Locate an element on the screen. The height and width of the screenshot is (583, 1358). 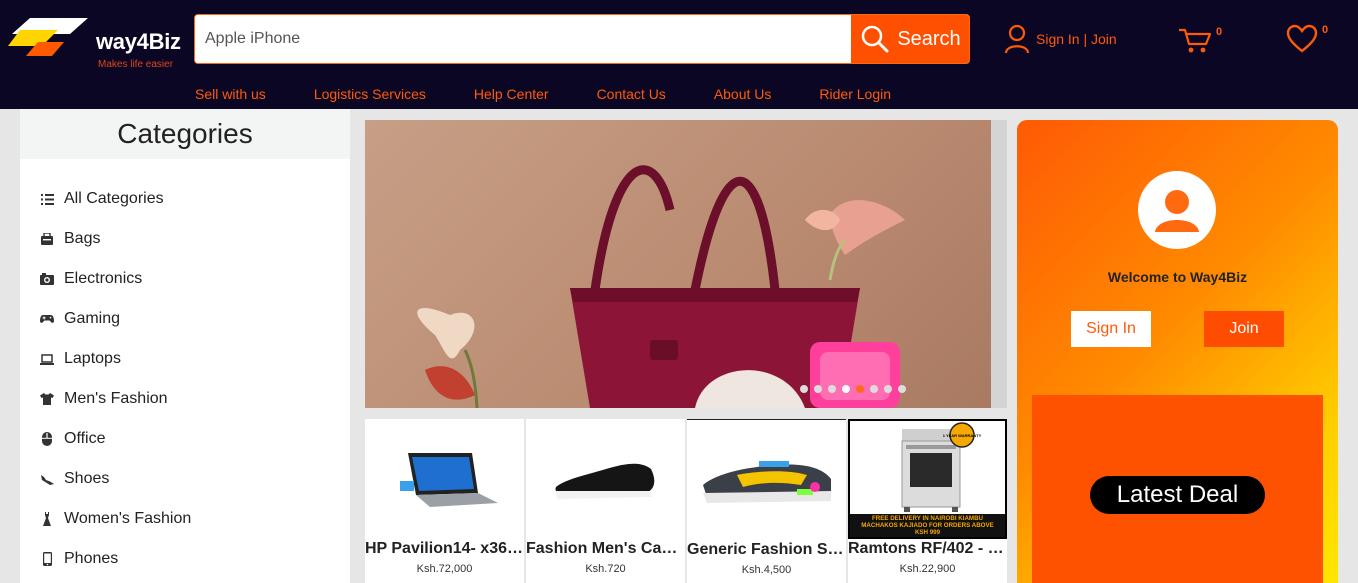
carousel-dot-active is located at coordinates (860, 389).